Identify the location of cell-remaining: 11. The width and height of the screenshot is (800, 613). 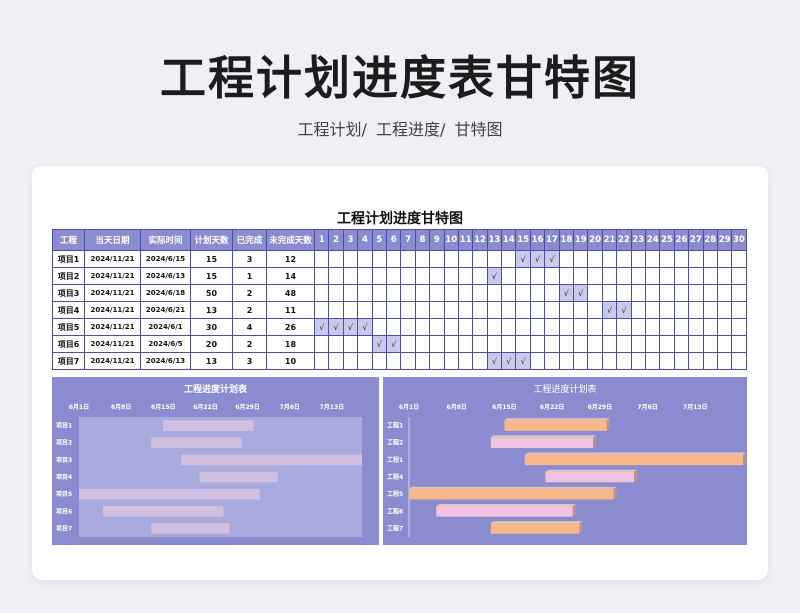
(290, 310).